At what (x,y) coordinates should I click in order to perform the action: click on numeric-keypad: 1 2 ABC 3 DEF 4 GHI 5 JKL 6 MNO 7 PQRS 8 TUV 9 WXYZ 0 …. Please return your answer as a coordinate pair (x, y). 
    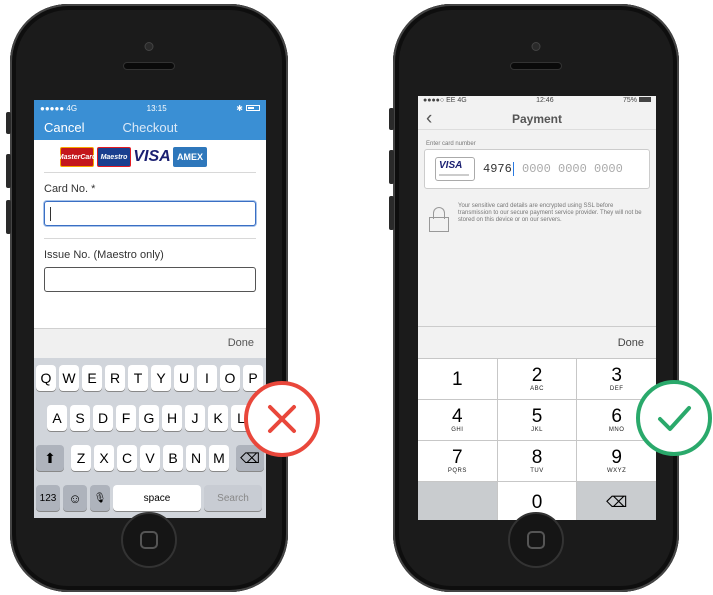
    Looking at the image, I should click on (537, 439).